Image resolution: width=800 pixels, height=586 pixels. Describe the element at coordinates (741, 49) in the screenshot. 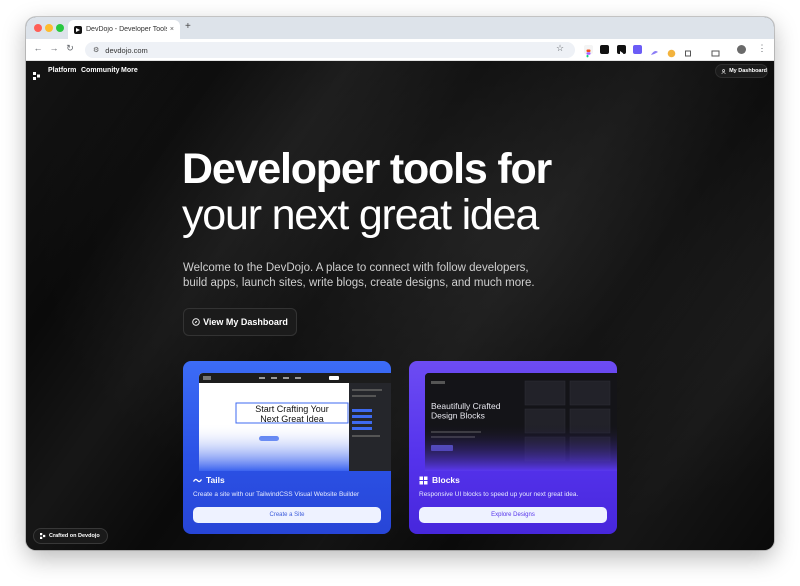

I see `profile-avatar` at that location.